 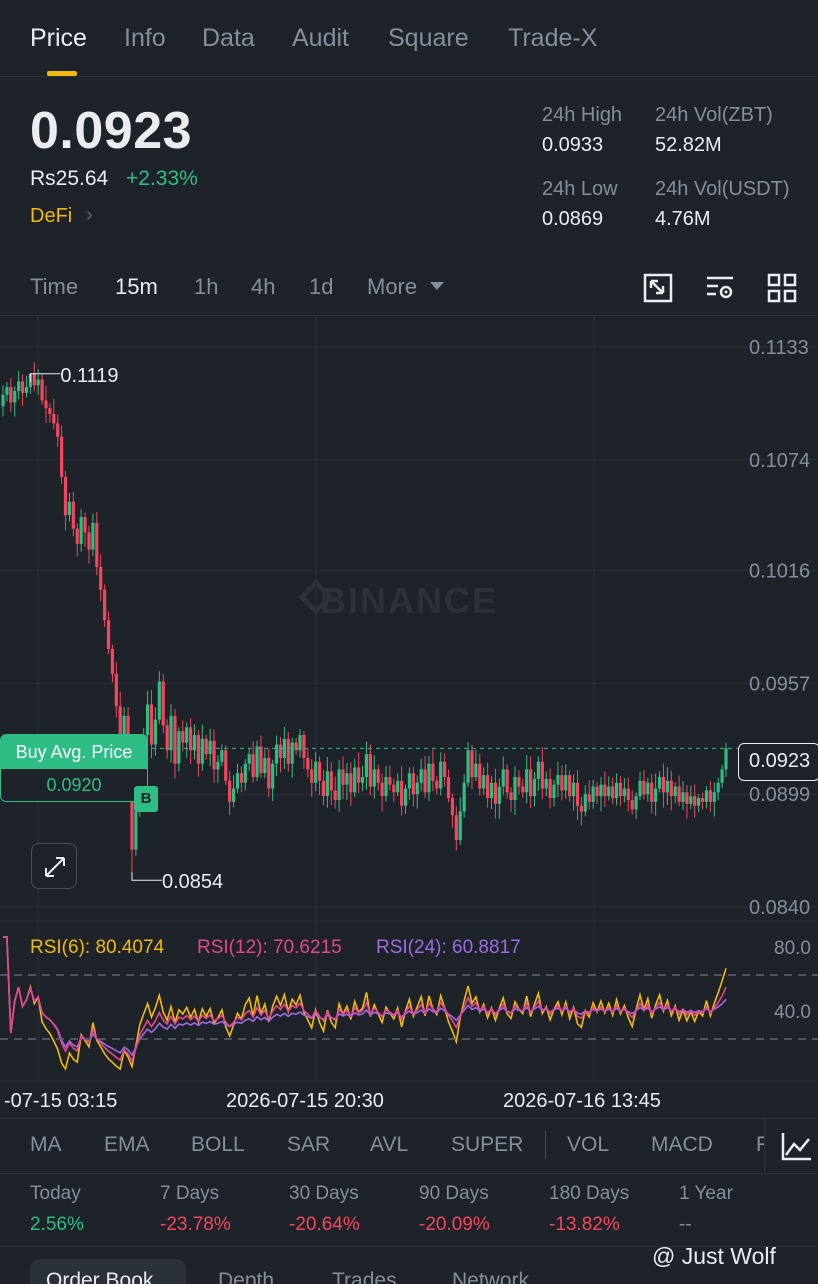 I want to click on buy-avg-price-box: Buy Avg. Price 0.0920, so click(x=74, y=768).